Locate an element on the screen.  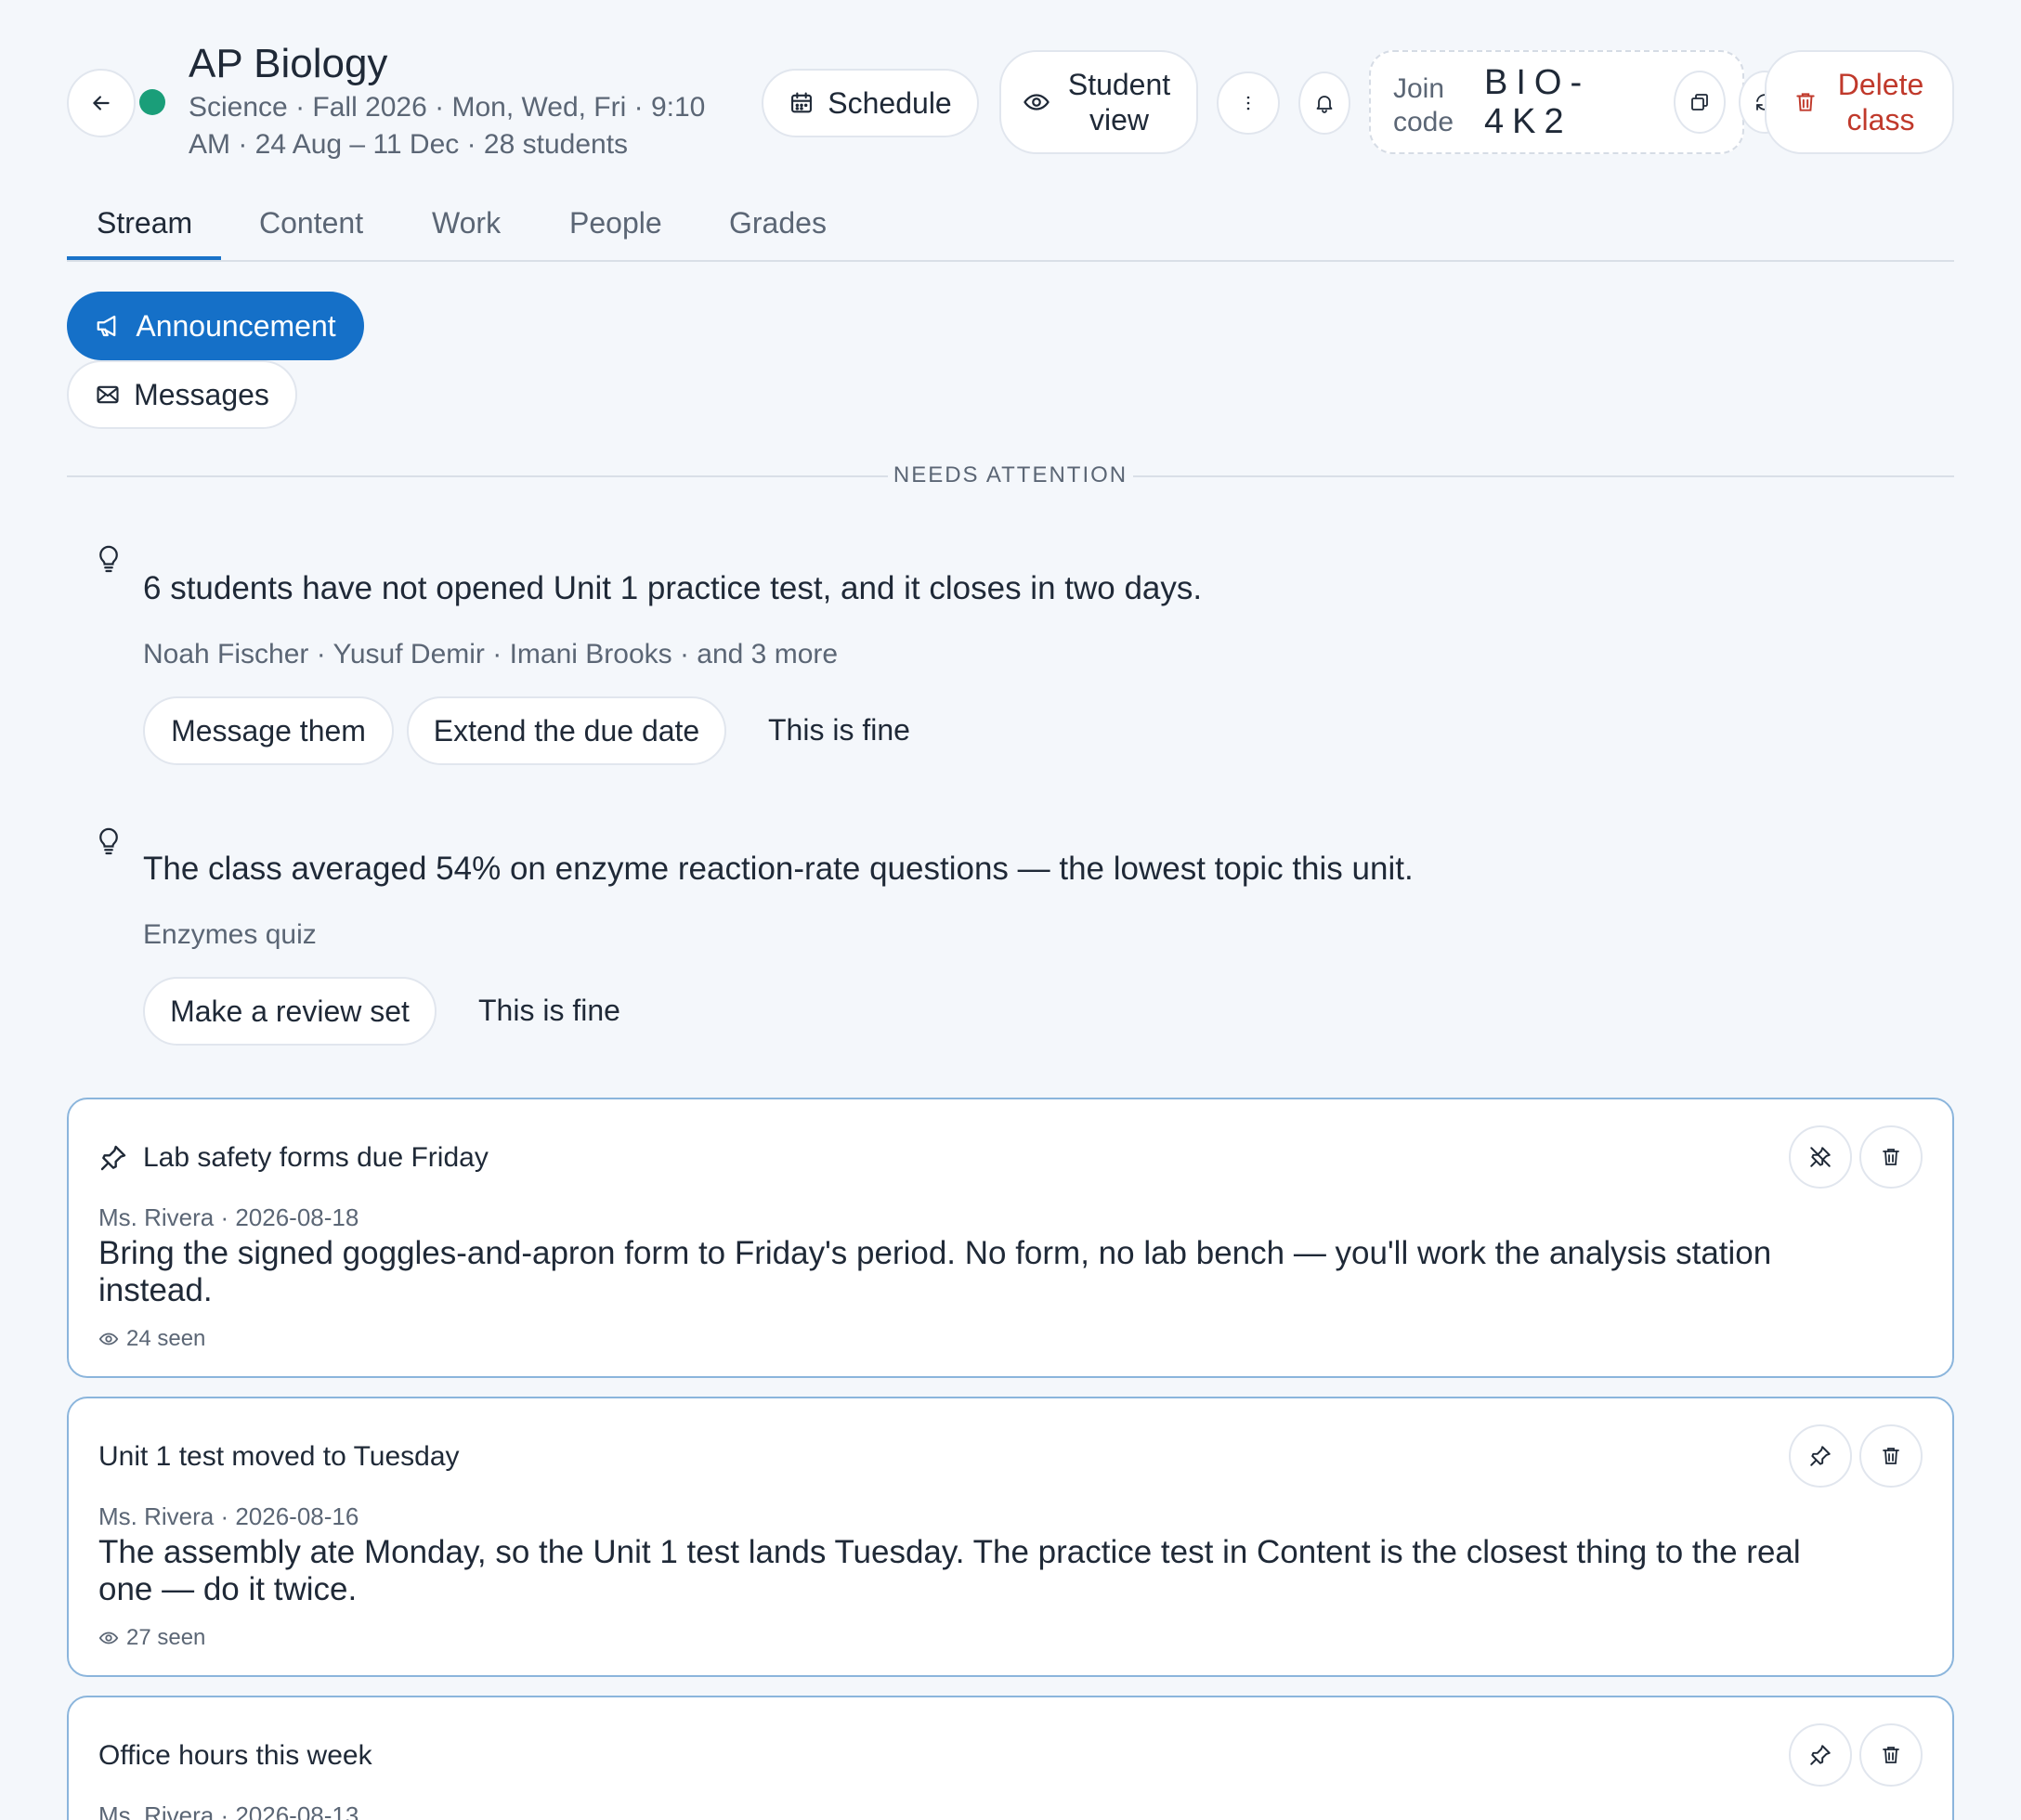
announcement-button: Announcement is located at coordinates (215, 326).